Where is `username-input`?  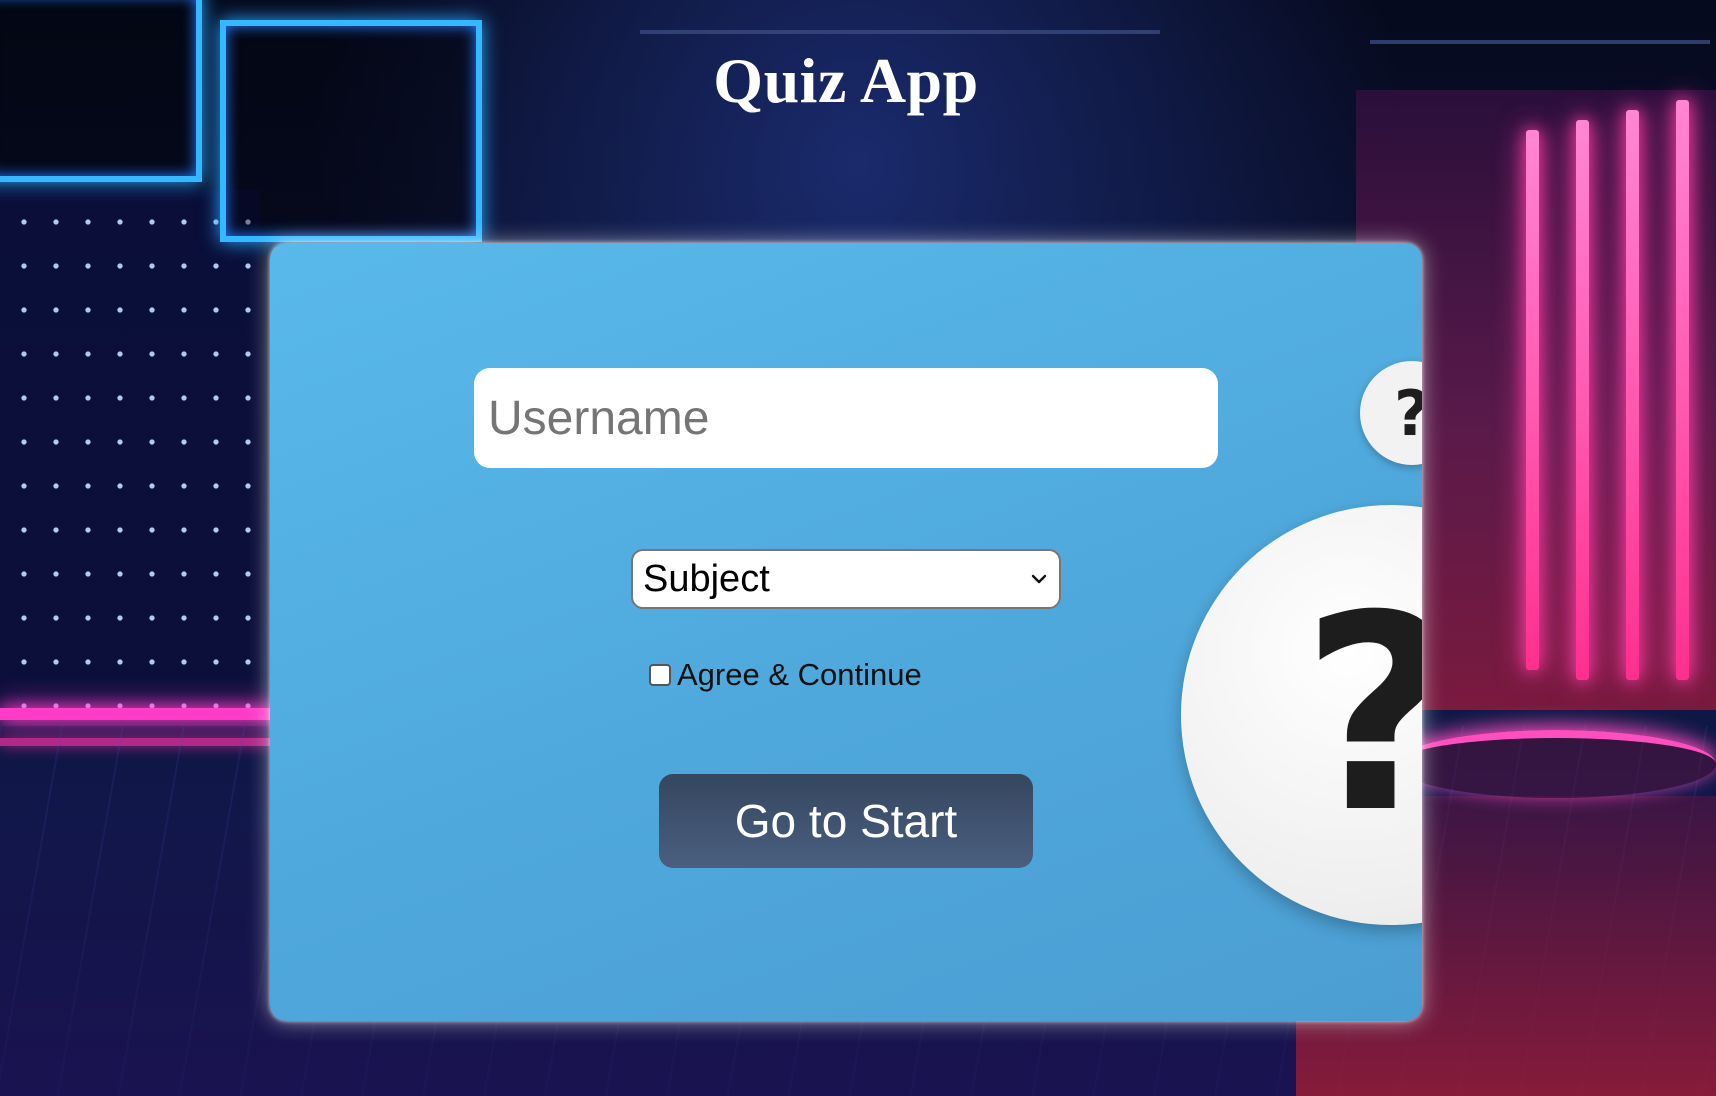 username-input is located at coordinates (846, 418).